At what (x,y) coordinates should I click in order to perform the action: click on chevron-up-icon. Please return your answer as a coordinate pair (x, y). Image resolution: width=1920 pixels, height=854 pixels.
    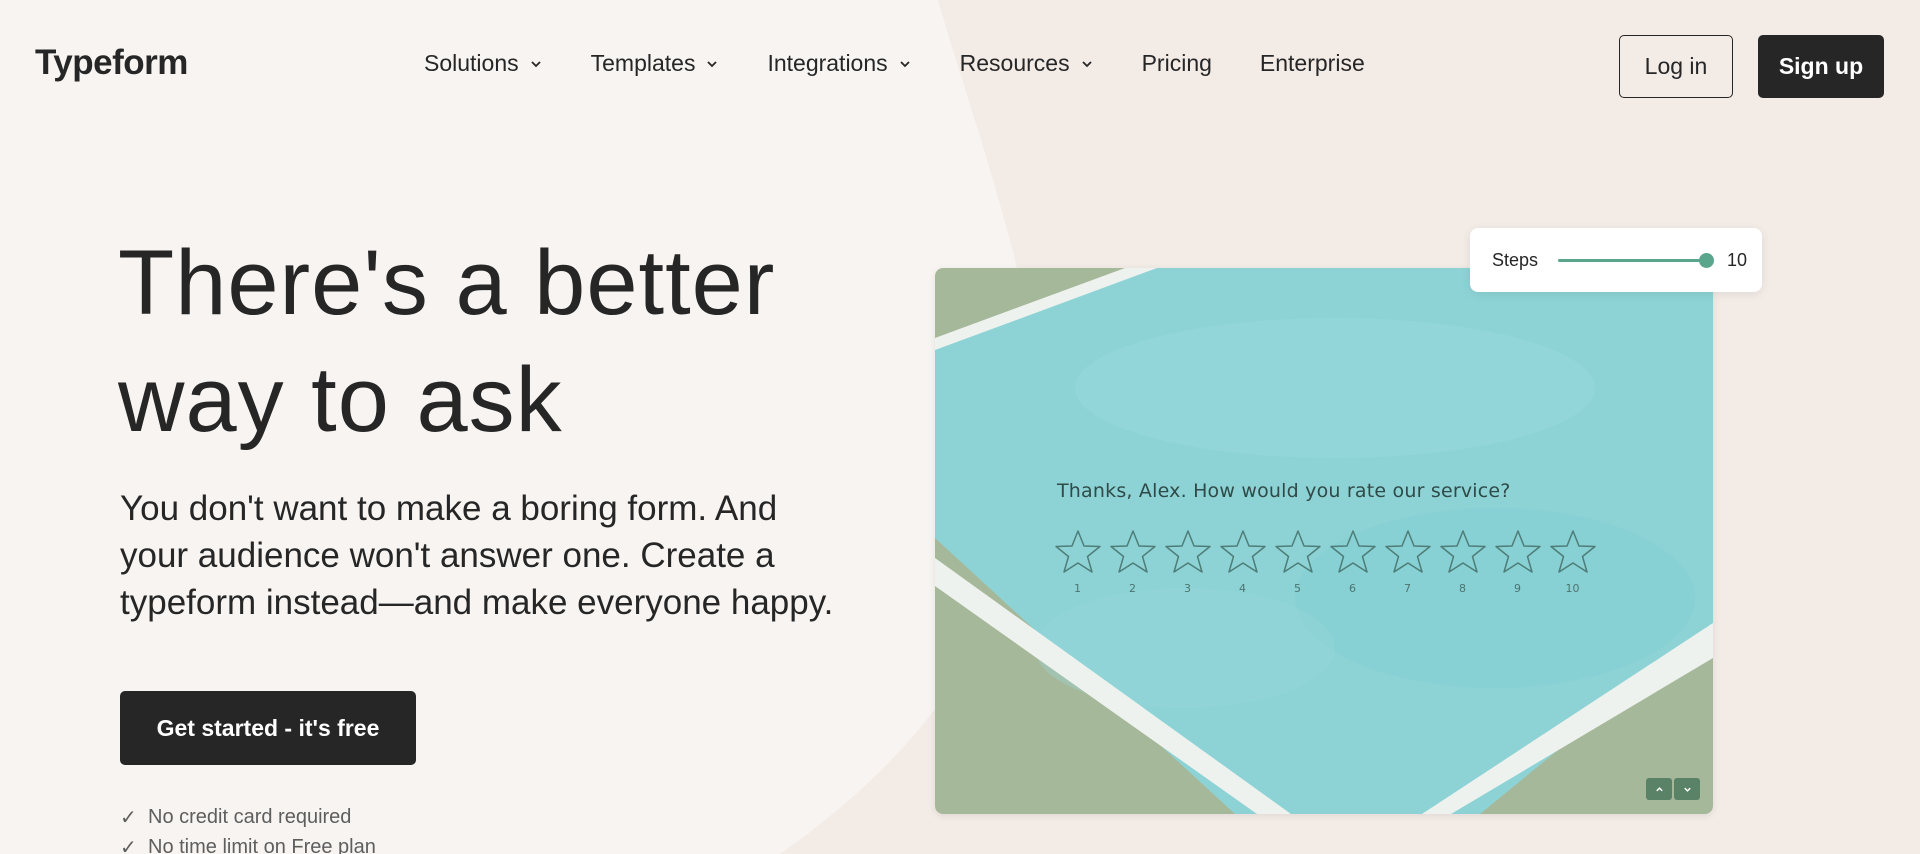
    Looking at the image, I should click on (1659, 788).